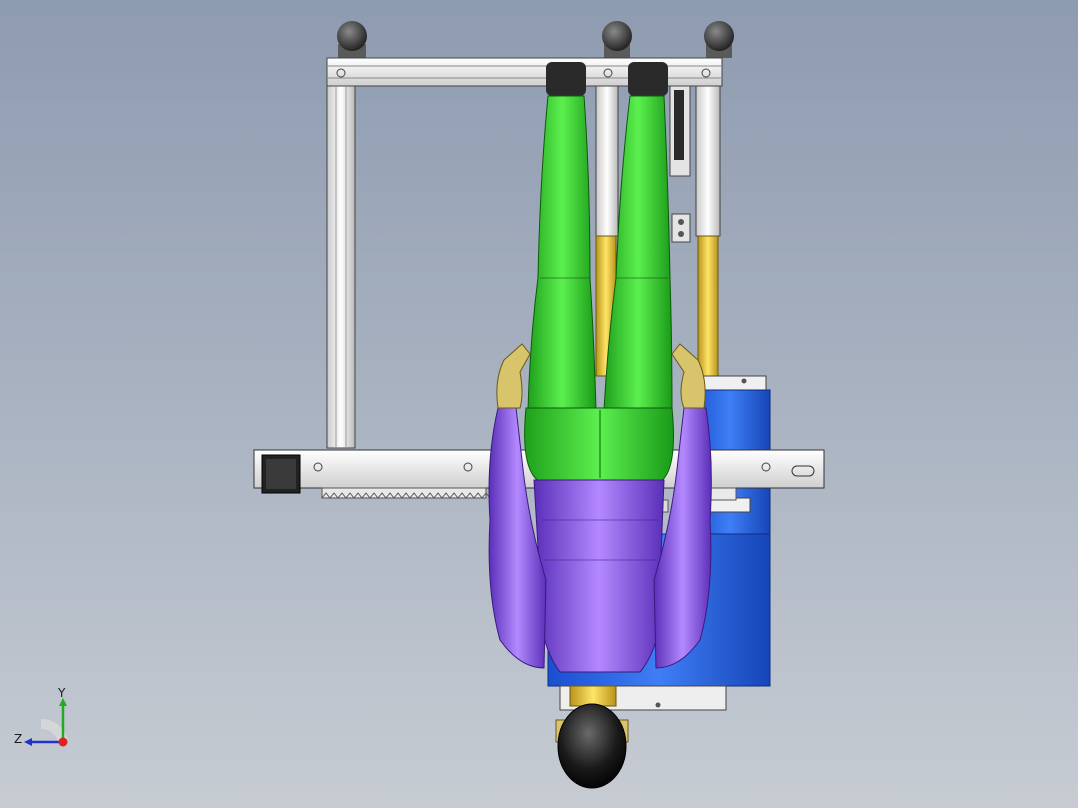  Describe the element at coordinates (62, 693) in the screenshot. I see `y-axis-label: Y` at that location.